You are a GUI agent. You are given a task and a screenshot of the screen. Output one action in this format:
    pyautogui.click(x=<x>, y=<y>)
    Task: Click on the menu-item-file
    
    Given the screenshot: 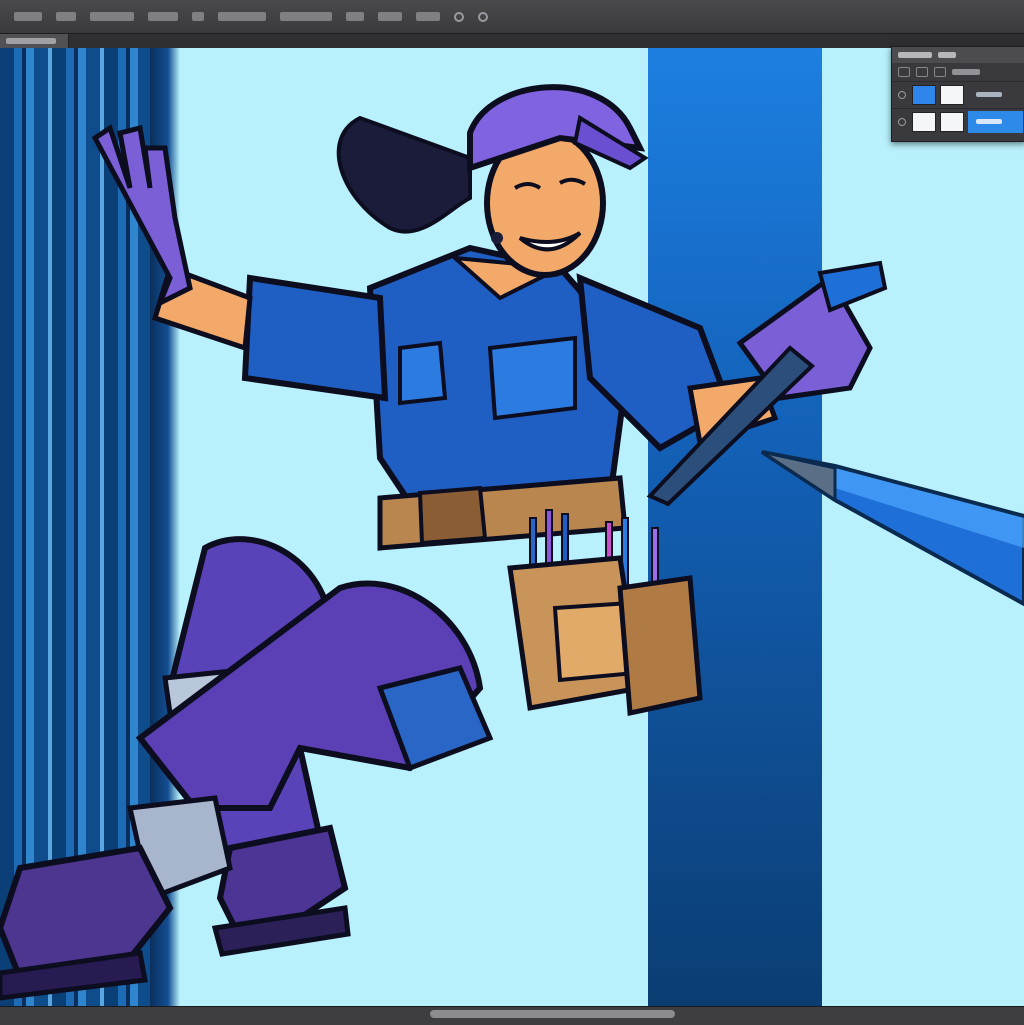 What is the action you would take?
    pyautogui.click(x=28, y=16)
    